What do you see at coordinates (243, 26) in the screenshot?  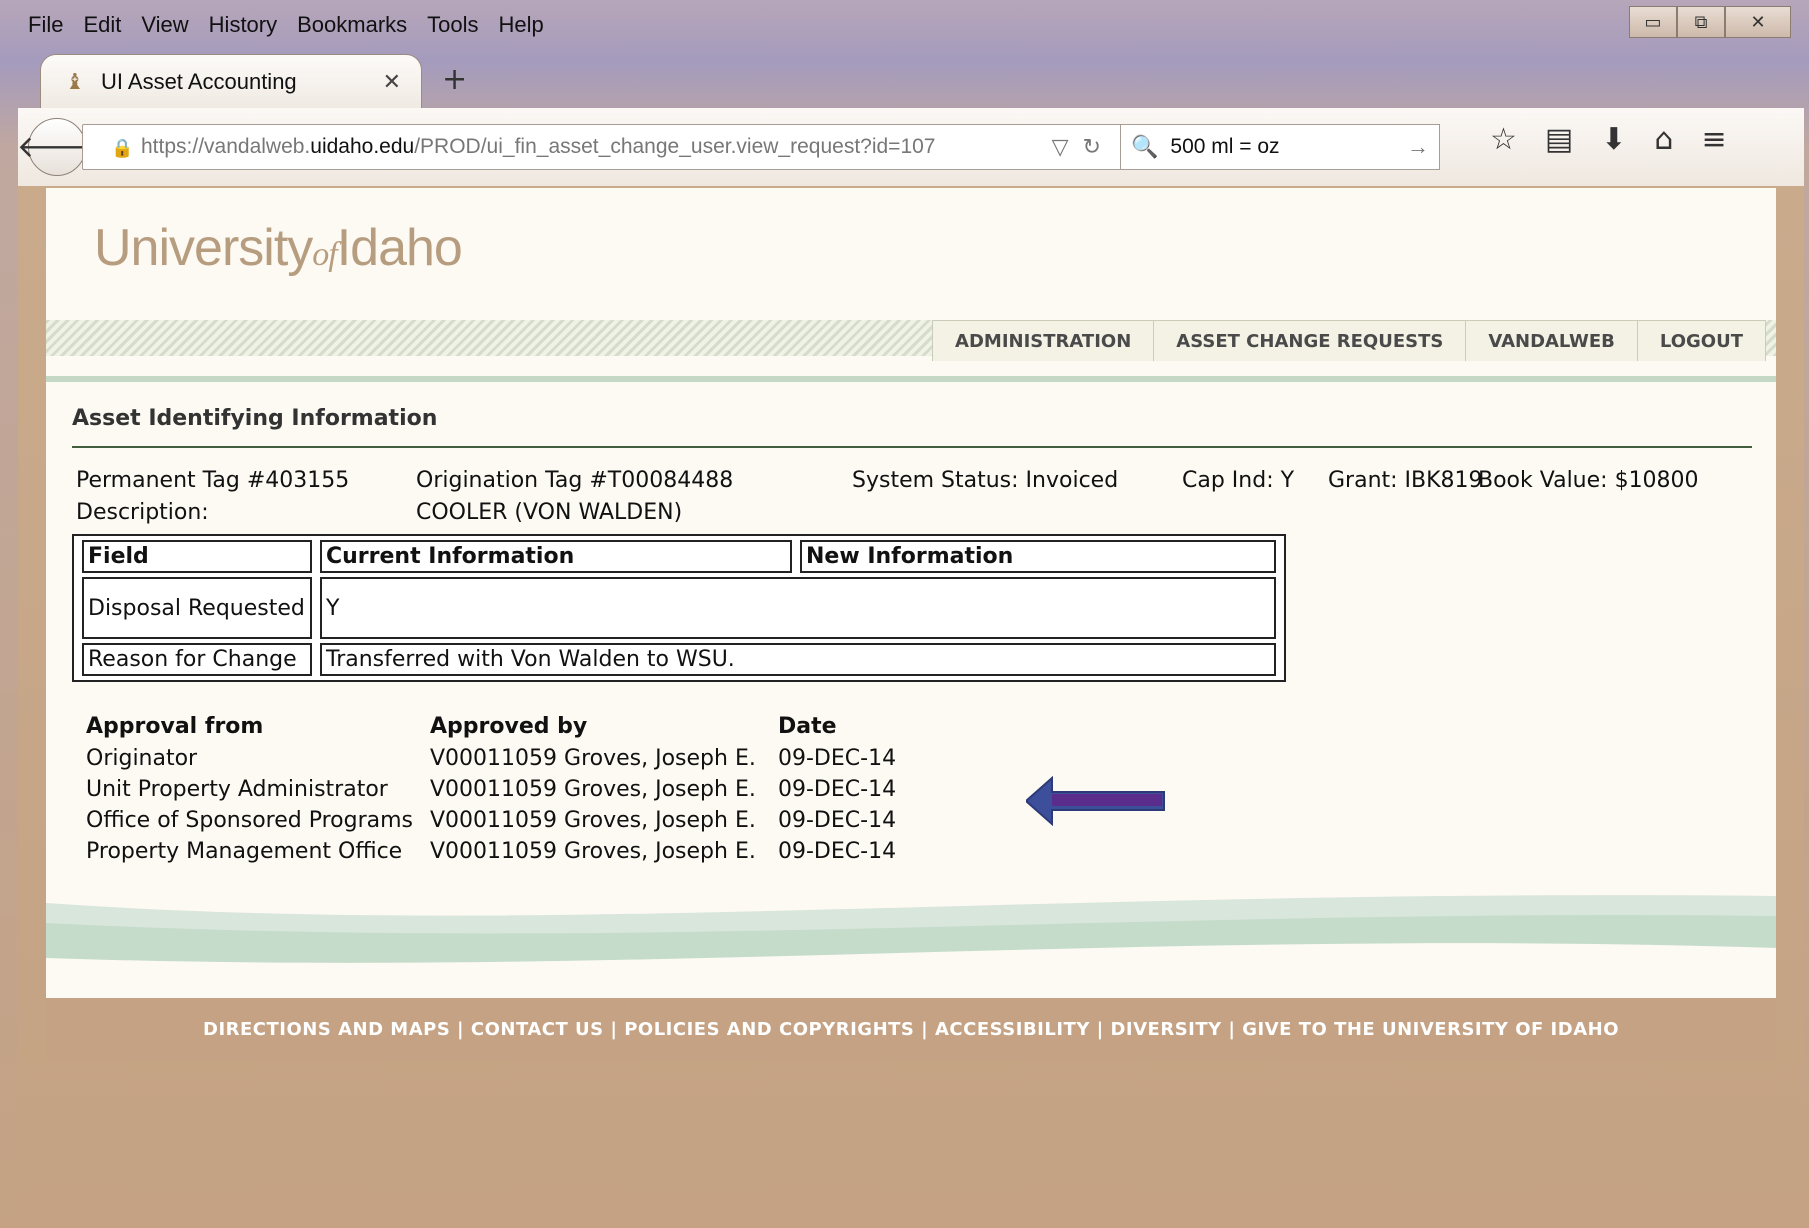 I see `menu-history: History` at bounding box center [243, 26].